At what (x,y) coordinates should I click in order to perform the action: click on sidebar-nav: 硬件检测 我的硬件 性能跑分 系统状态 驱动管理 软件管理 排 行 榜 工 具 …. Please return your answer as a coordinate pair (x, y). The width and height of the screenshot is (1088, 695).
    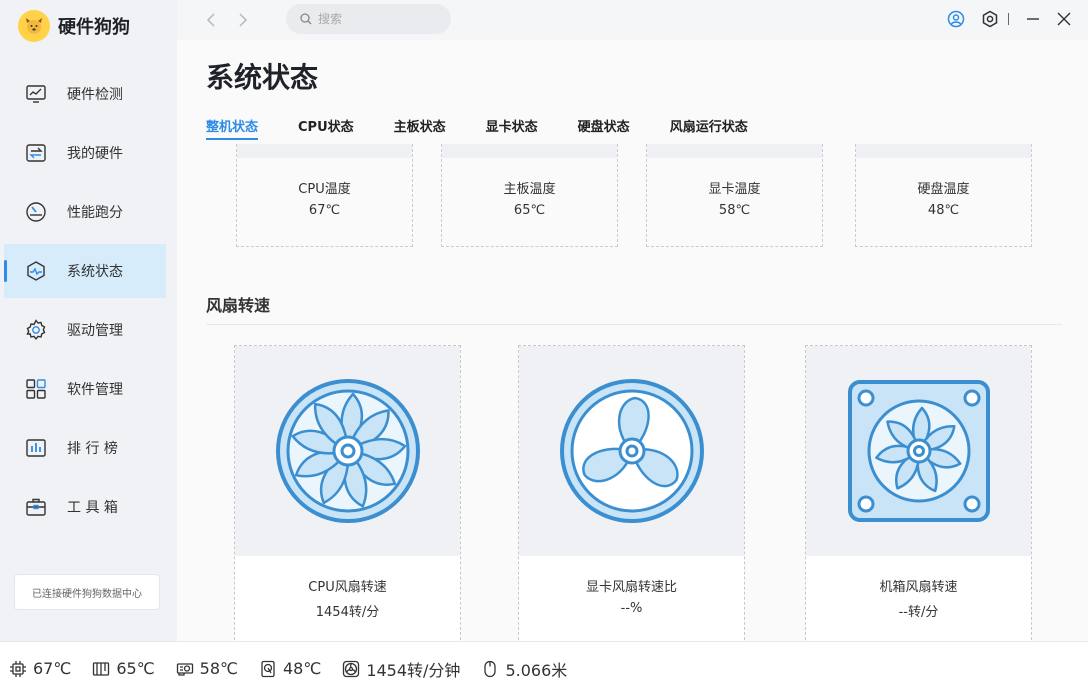
    Looking at the image, I should click on (85, 303).